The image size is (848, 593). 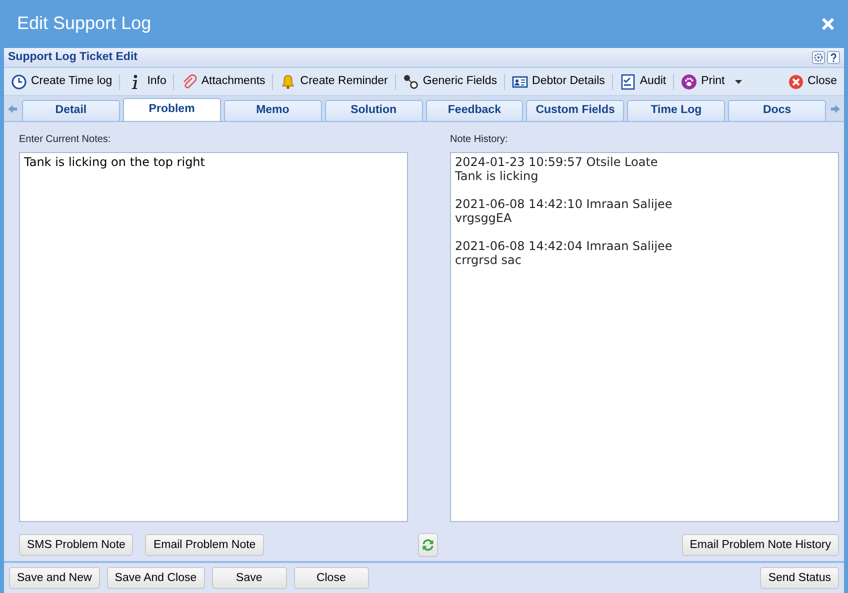 What do you see at coordinates (223, 81) in the screenshot?
I see `toolbar-button: Attachments` at bounding box center [223, 81].